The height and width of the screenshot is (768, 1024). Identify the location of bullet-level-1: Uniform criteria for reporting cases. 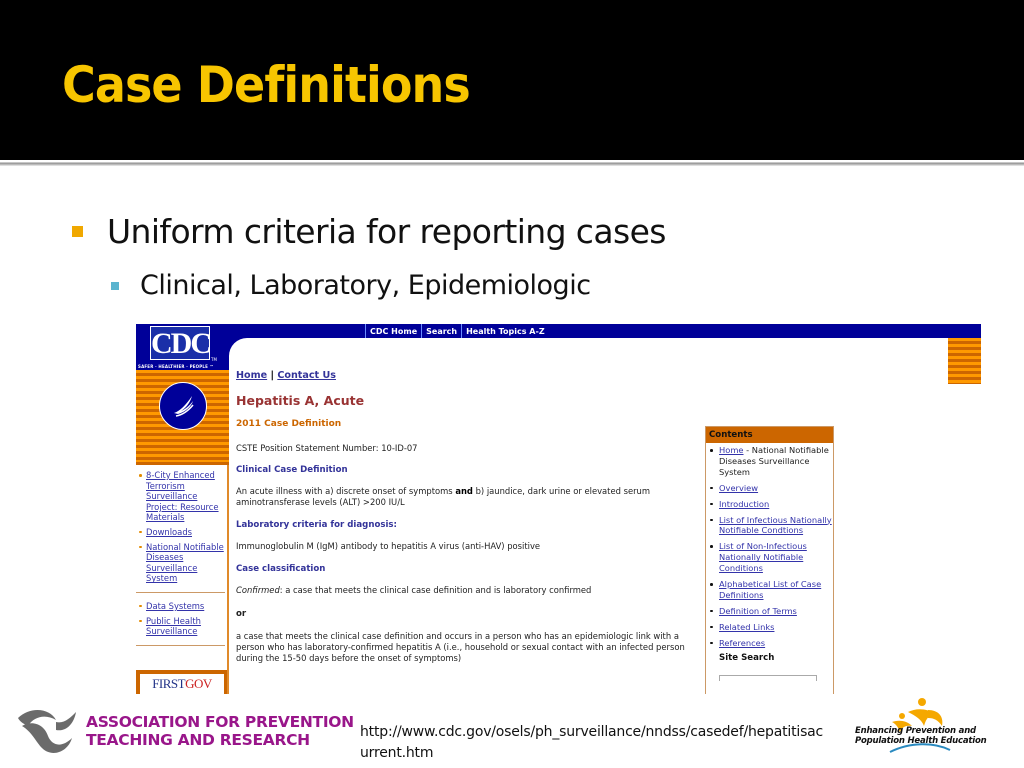
(369, 231).